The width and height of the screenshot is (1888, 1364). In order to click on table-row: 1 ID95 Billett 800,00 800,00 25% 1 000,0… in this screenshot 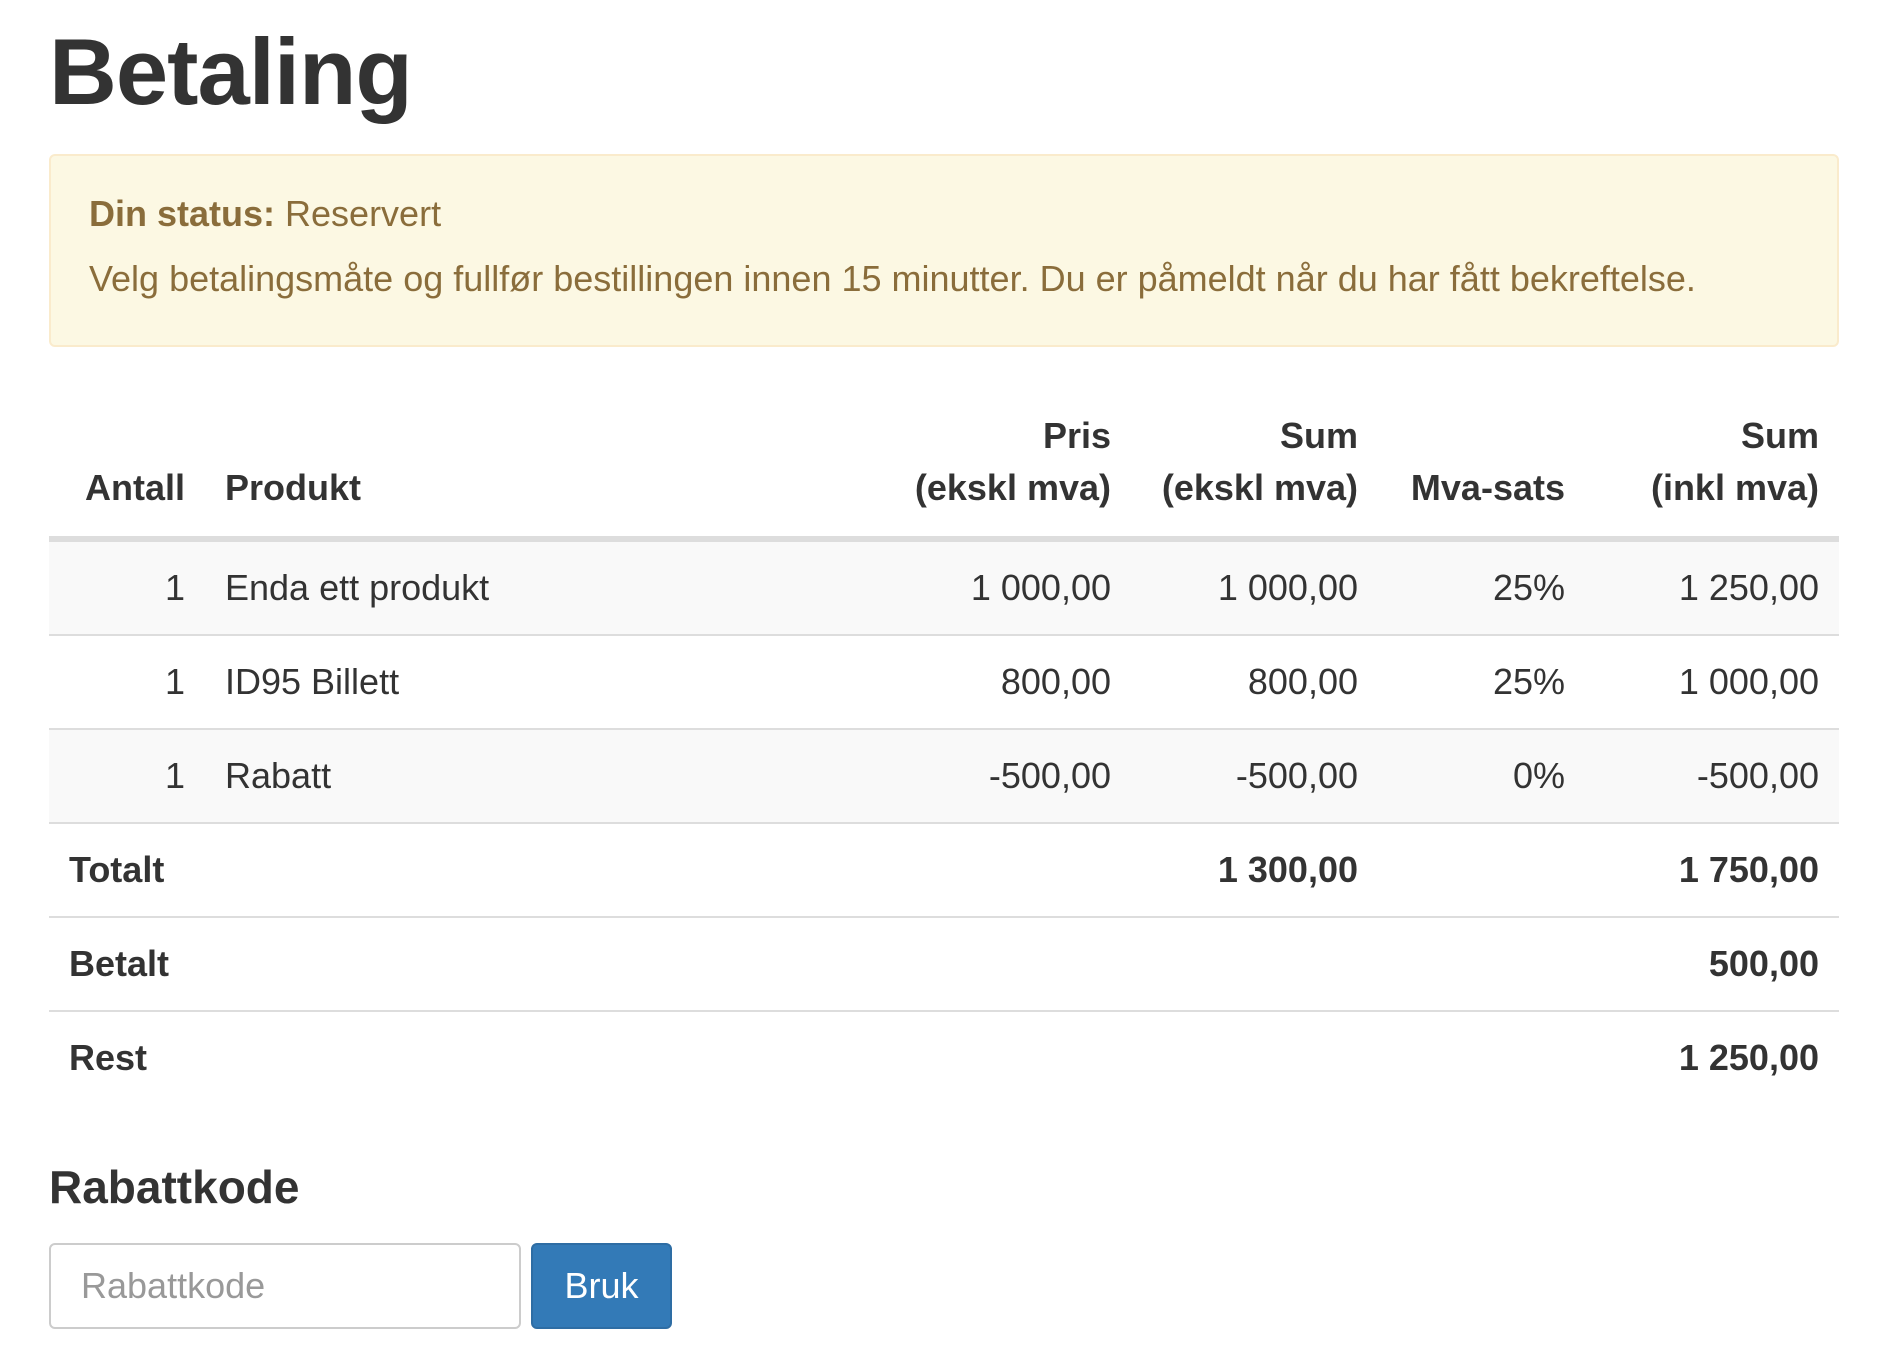, I will do `click(944, 682)`.